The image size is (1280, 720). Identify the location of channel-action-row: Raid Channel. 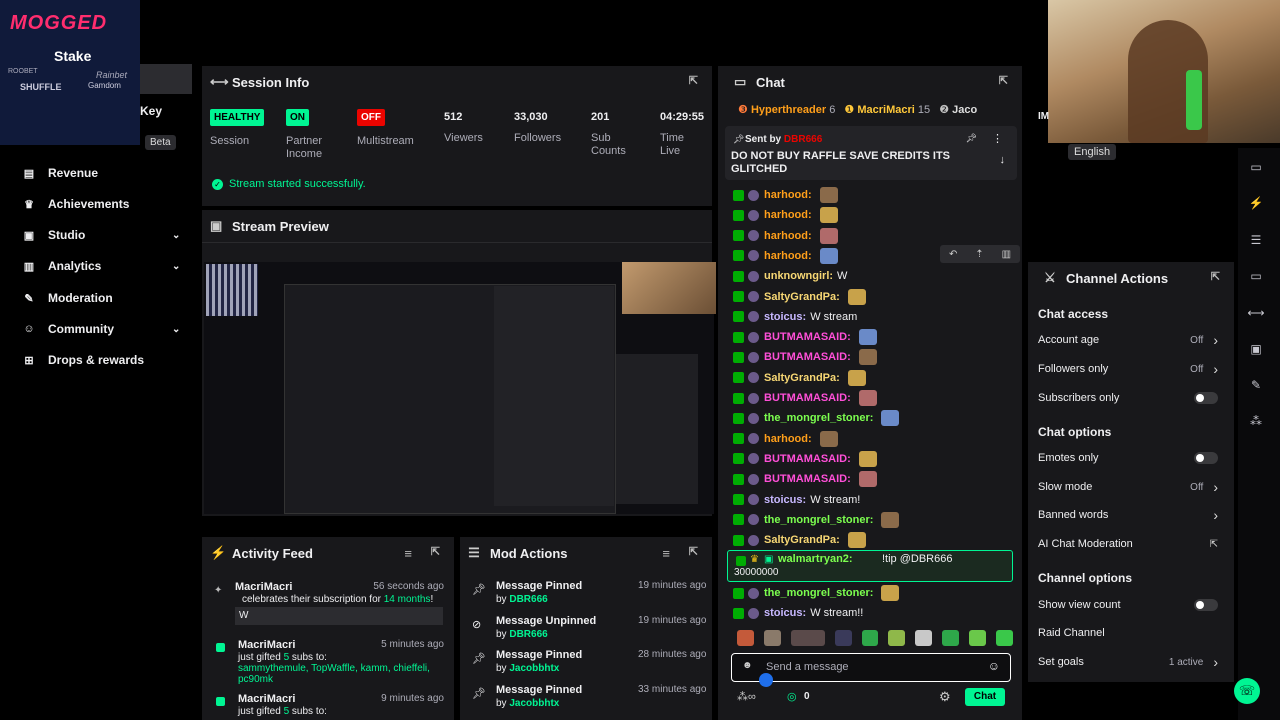
(1128, 633).